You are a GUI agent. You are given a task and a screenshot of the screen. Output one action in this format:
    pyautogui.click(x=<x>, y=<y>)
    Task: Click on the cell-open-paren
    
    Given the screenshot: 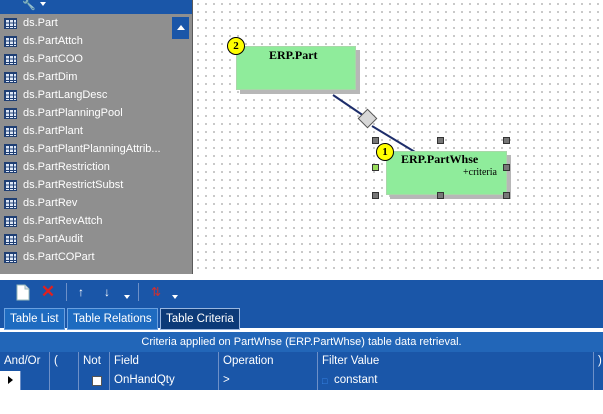 What is the action you would take?
    pyautogui.click(x=64, y=380)
    